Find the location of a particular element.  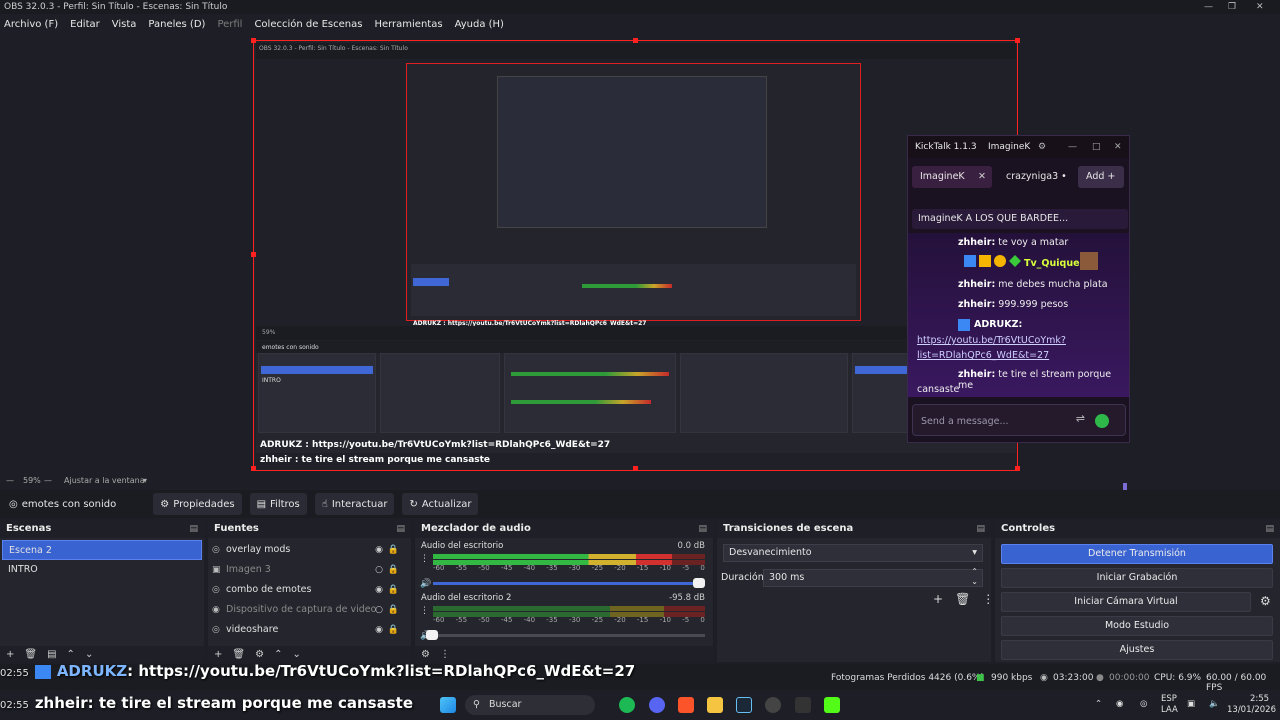

menu-herramientas: Herramientas is located at coordinates (408, 24).